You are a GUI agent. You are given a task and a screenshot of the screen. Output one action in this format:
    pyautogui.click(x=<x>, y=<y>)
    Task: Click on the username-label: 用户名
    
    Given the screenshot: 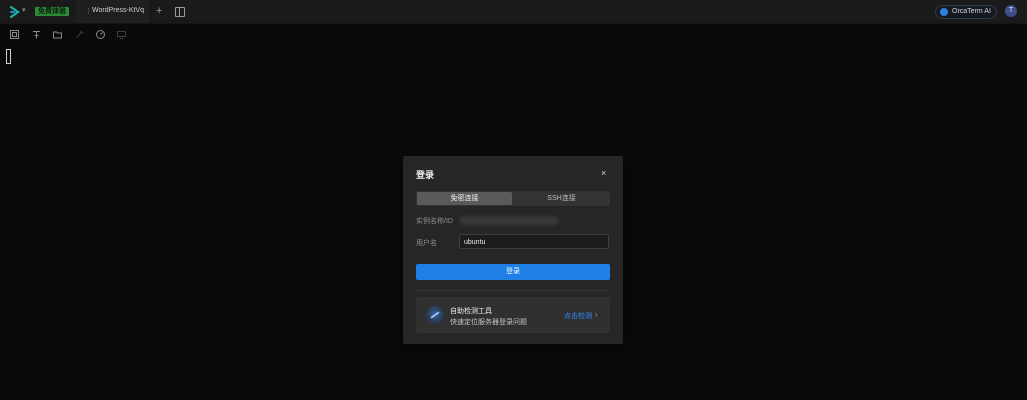 What is the action you would take?
    pyautogui.click(x=426, y=243)
    